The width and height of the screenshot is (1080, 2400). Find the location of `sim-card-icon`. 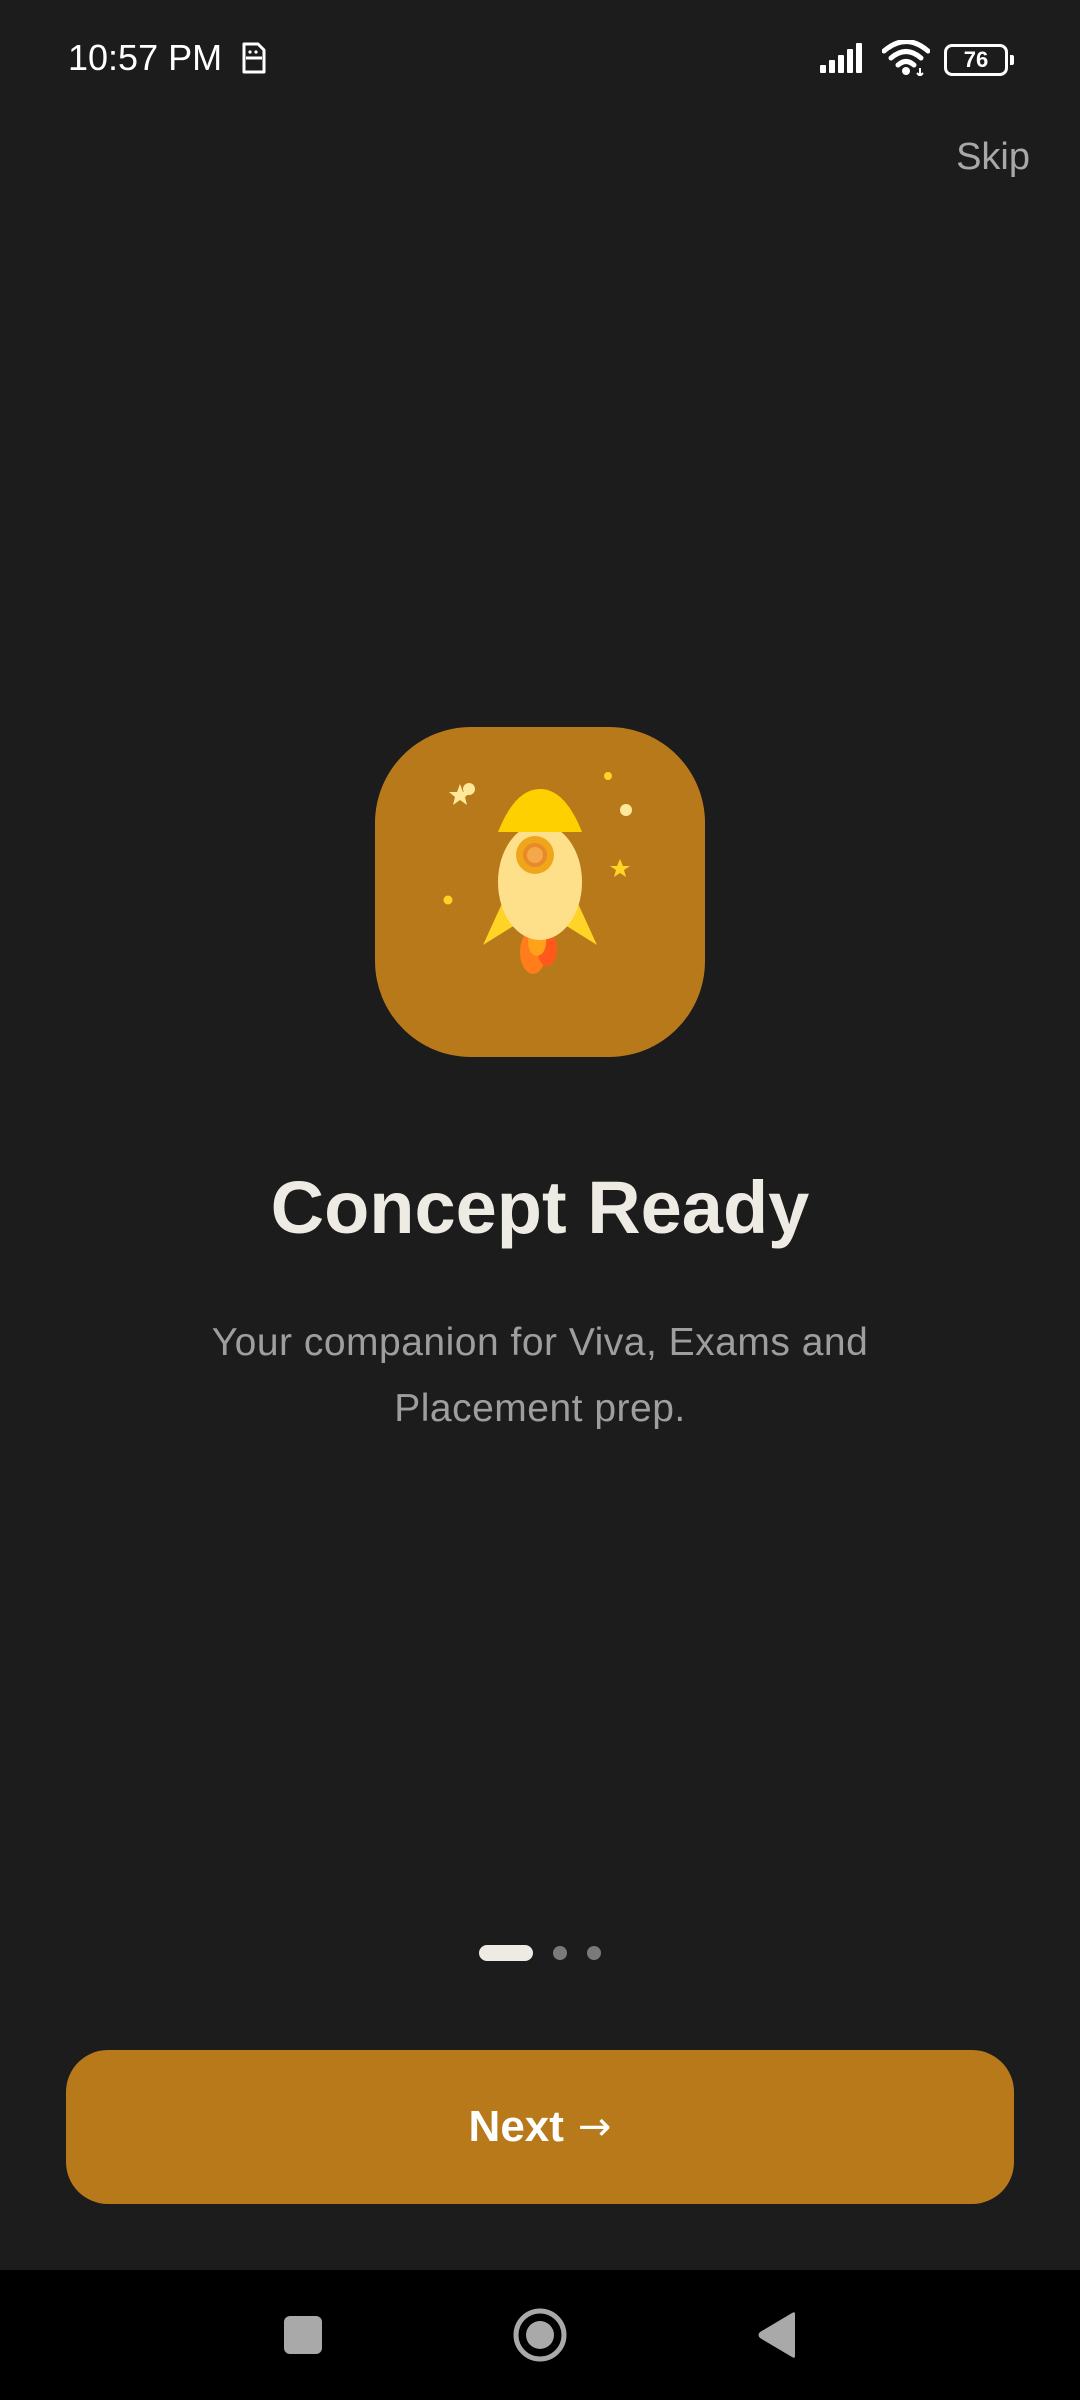

sim-card-icon is located at coordinates (253, 58).